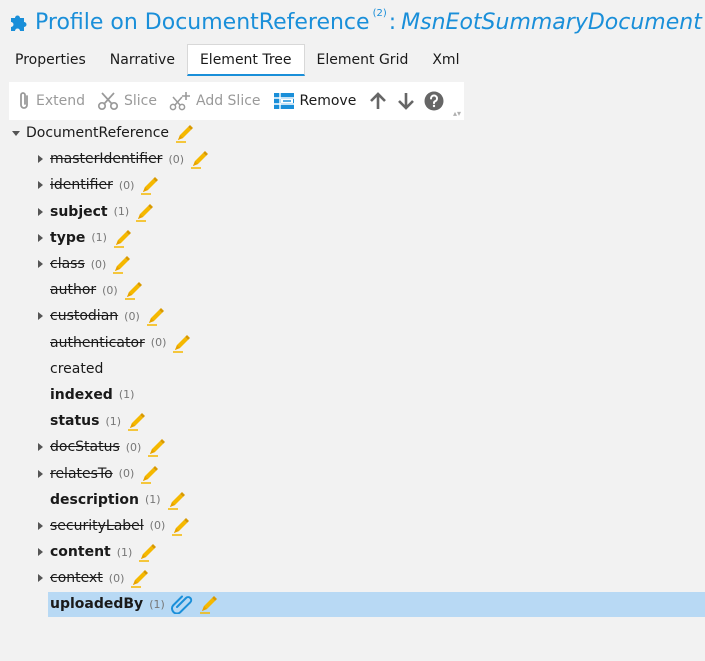 This screenshot has width=705, height=661. Describe the element at coordinates (180, 101) in the screenshot. I see `add-scissors-icon` at that location.